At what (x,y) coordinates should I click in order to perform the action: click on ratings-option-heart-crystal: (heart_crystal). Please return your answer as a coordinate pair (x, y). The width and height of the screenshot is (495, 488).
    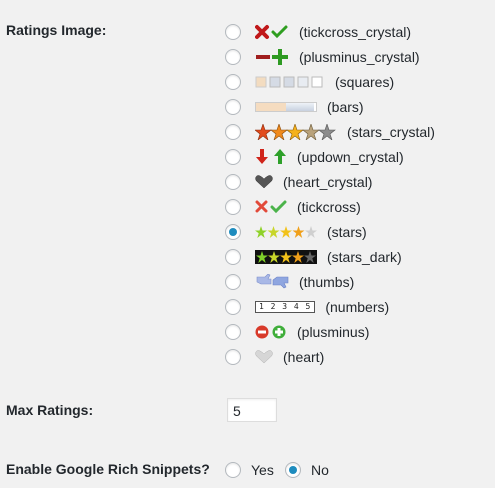
    Looking at the image, I should click on (298, 182).